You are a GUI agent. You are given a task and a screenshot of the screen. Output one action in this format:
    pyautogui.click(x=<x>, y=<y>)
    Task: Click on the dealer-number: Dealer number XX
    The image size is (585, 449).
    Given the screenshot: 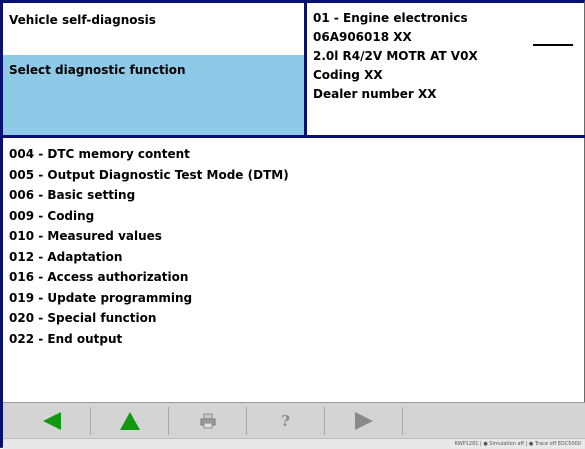 What is the action you would take?
    pyautogui.click(x=375, y=94)
    